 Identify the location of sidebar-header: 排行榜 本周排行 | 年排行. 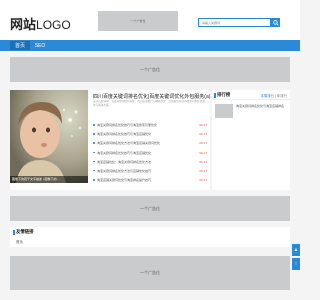
(251, 95).